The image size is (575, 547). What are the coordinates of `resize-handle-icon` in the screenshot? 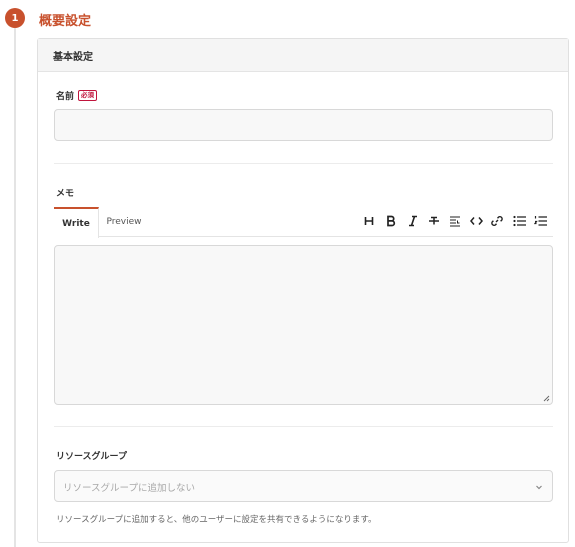 It's located at (546, 398).